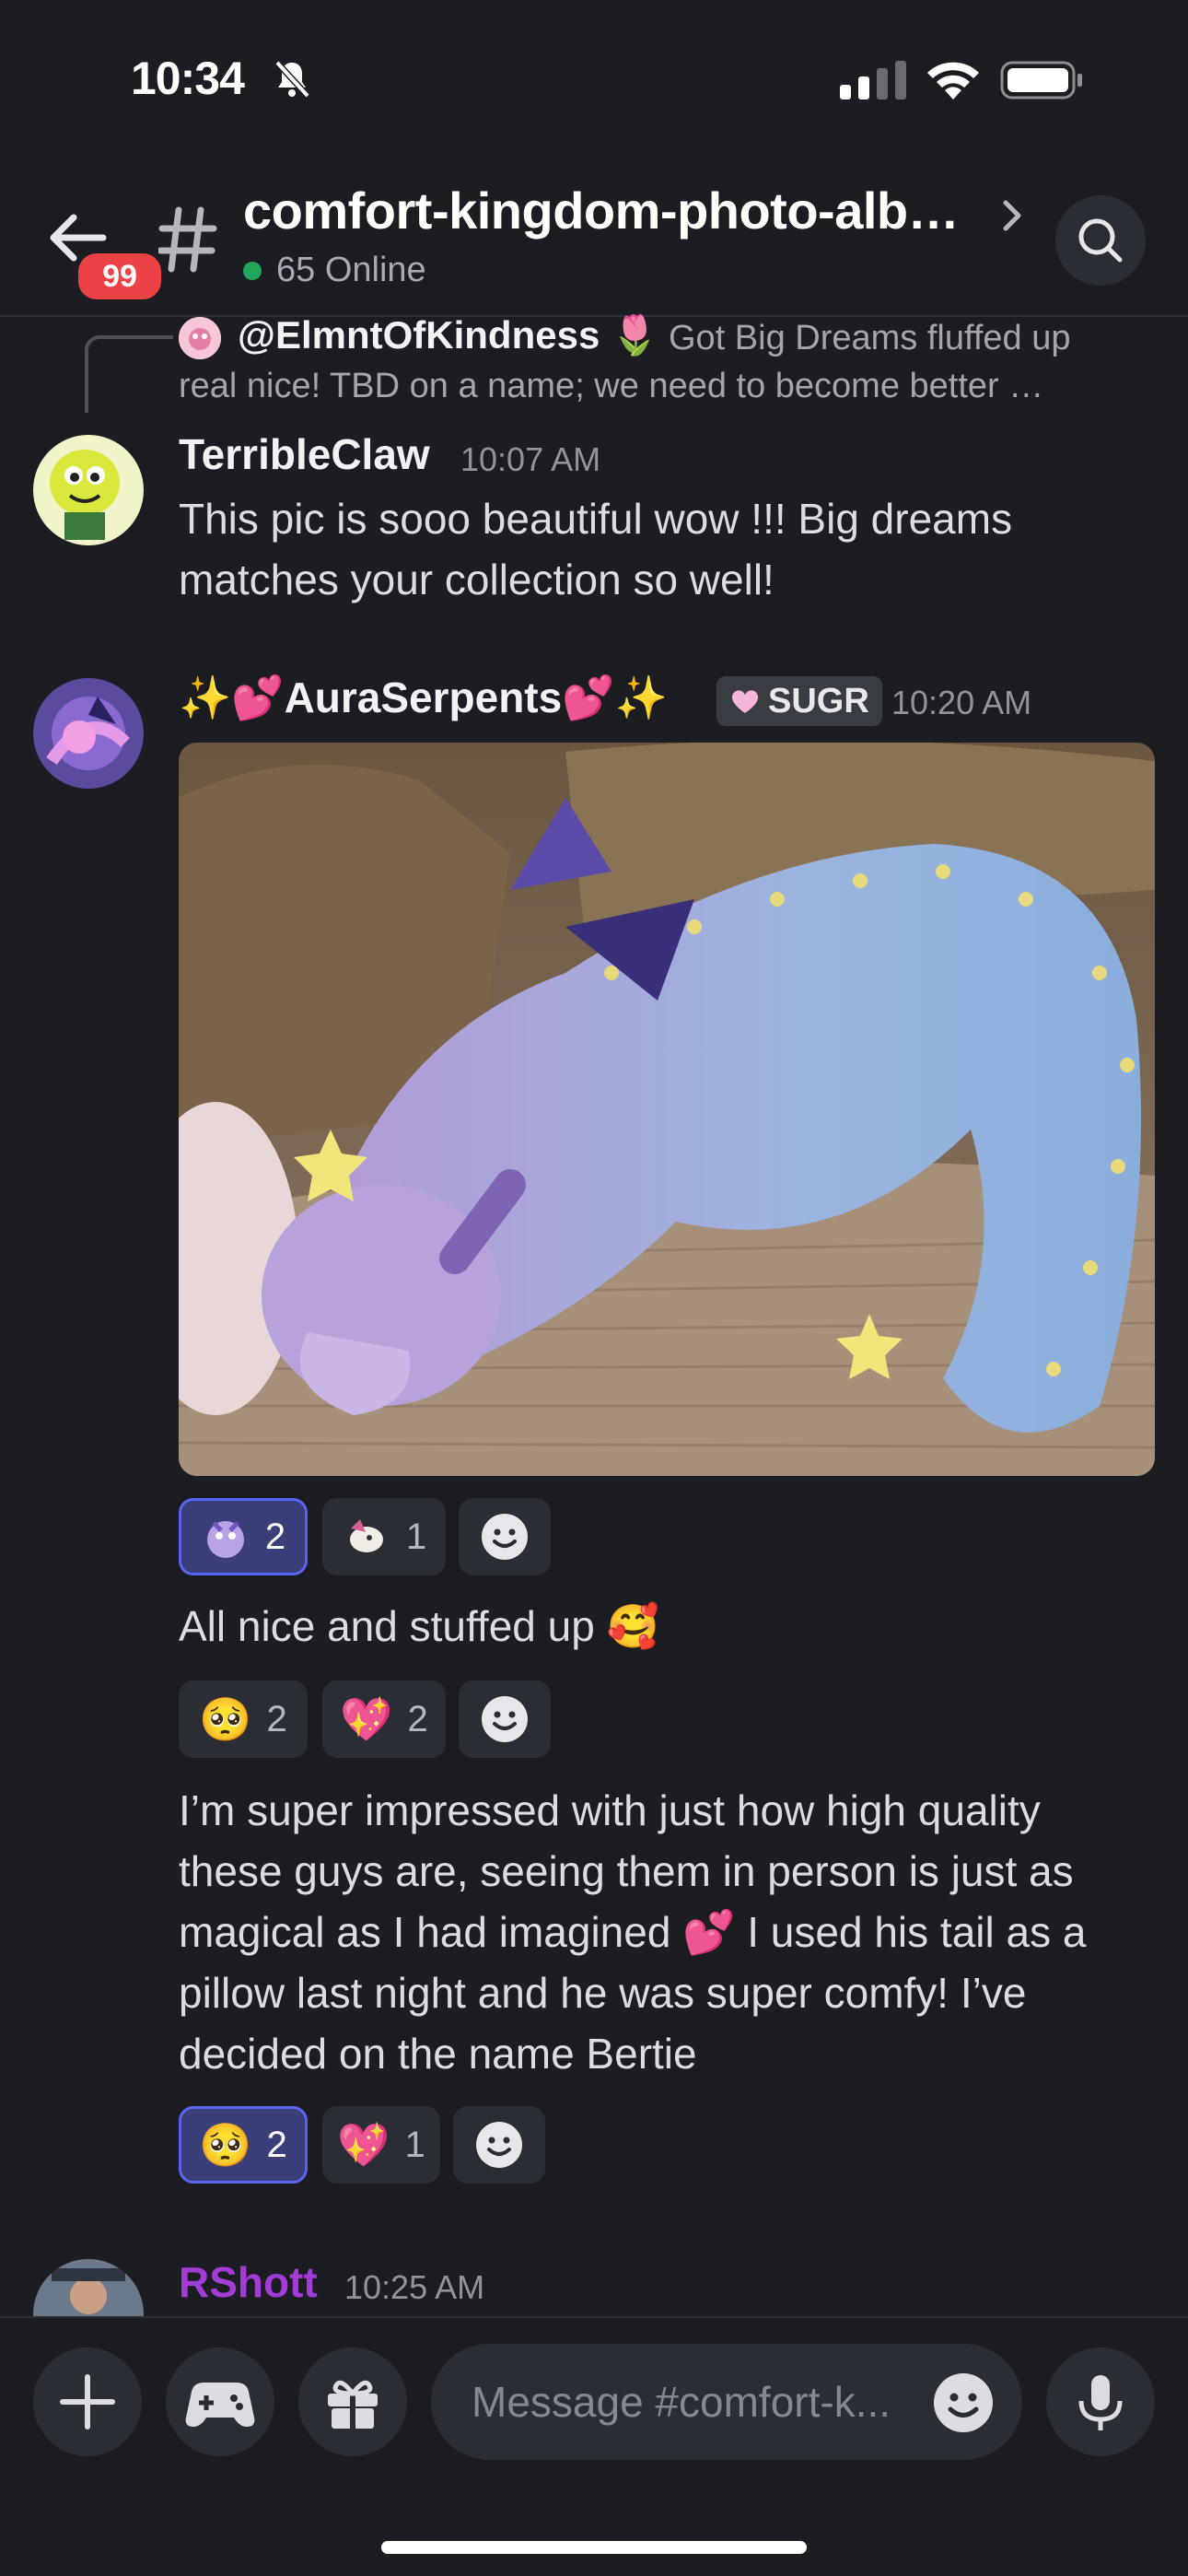 This screenshot has height=2576, width=1188. I want to click on message-text-line: matches your collection so well!, so click(477, 579).